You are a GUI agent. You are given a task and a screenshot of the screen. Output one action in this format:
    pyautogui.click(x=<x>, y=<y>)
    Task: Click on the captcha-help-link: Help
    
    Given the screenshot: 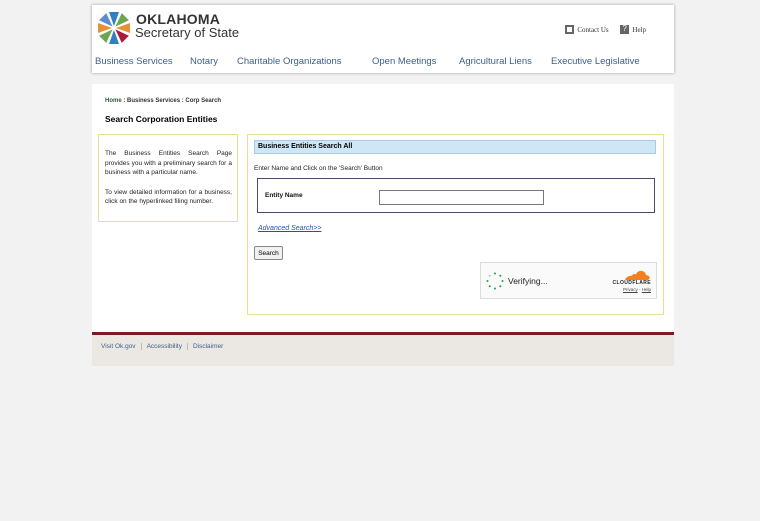 What is the action you would take?
    pyautogui.click(x=646, y=289)
    